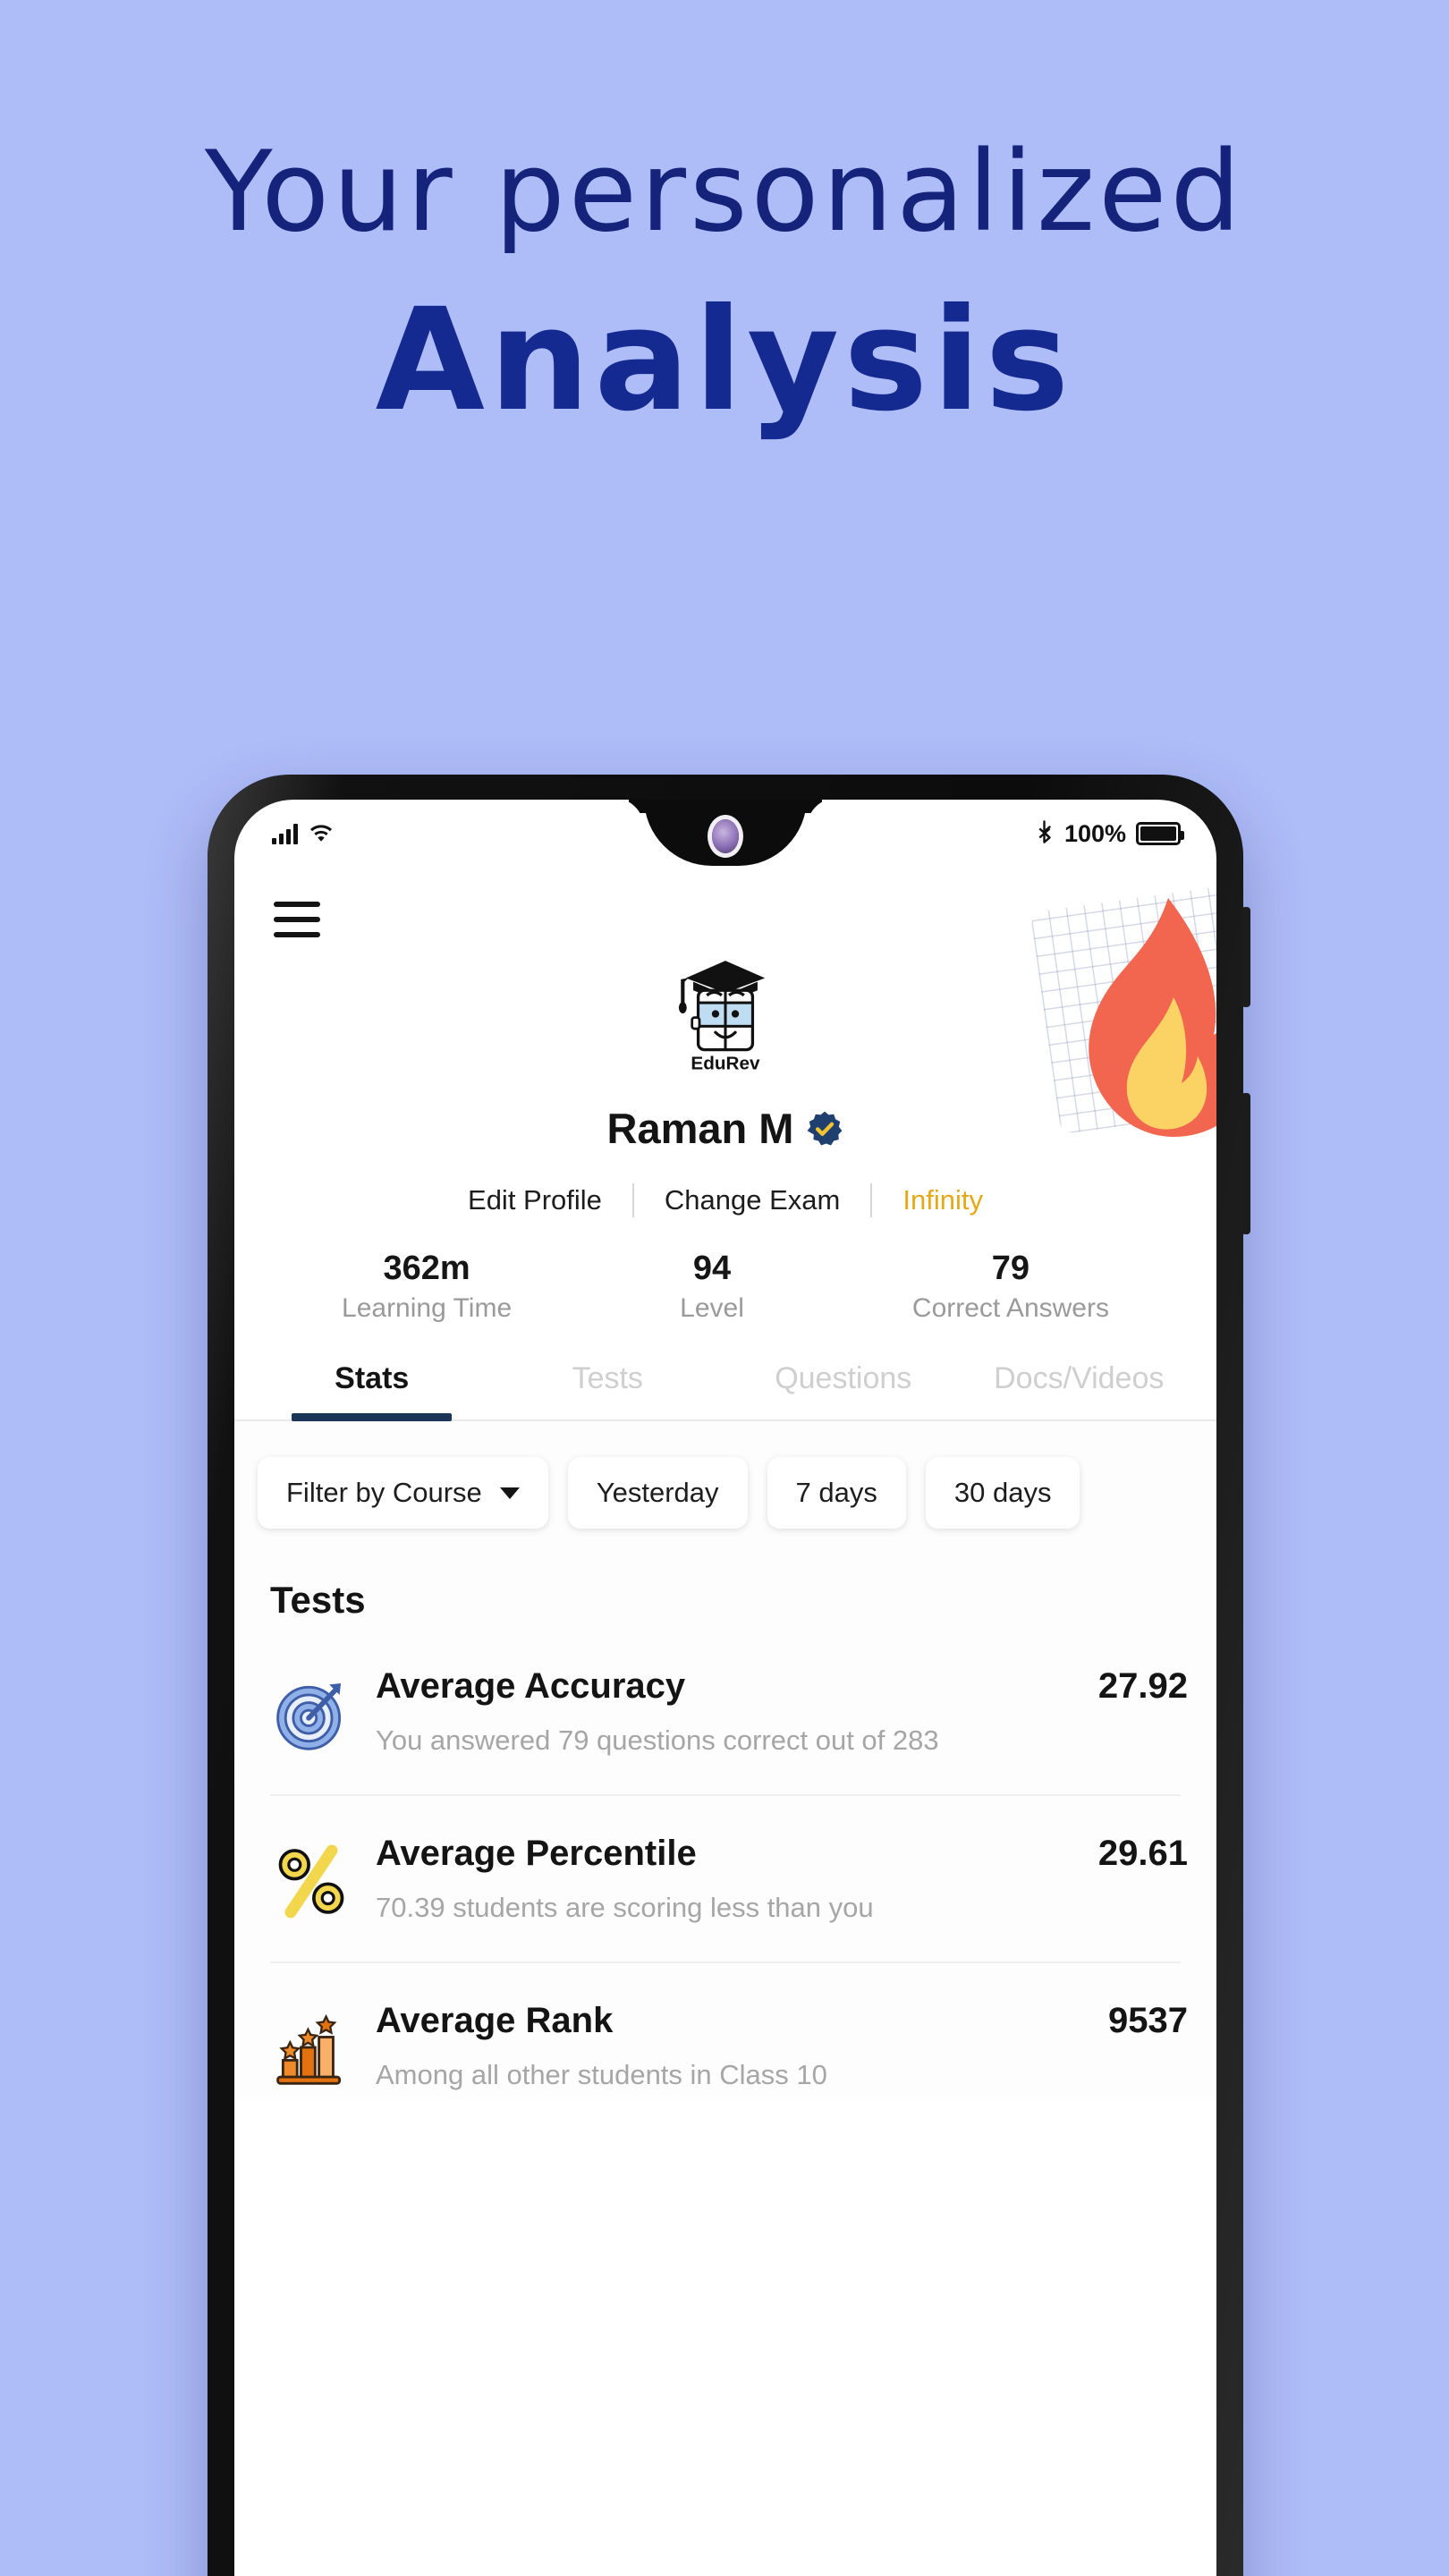 The width and height of the screenshot is (1449, 2576). Describe the element at coordinates (1148, 2020) in the screenshot. I see `stat-value: 9537` at that location.